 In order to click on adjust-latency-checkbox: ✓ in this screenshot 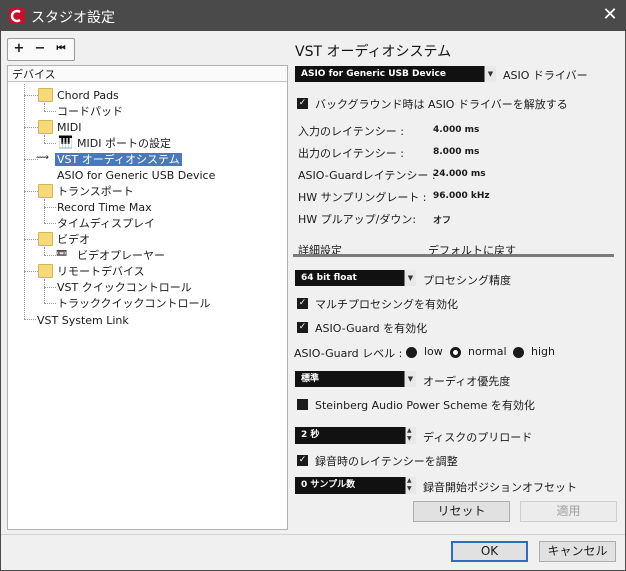, I will do `click(302, 460)`.